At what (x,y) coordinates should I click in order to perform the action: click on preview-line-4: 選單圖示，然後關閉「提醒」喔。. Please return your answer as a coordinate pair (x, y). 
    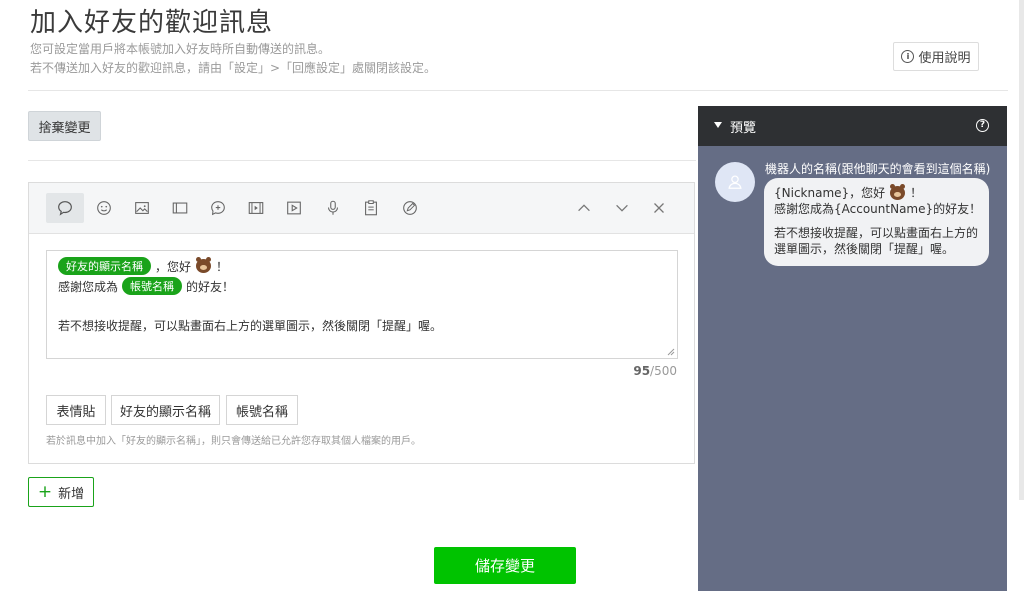
    Looking at the image, I should click on (864, 249).